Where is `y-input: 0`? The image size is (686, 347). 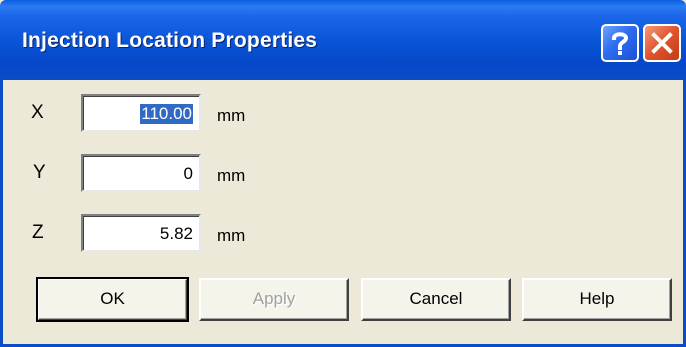
y-input: 0 is located at coordinates (141, 173).